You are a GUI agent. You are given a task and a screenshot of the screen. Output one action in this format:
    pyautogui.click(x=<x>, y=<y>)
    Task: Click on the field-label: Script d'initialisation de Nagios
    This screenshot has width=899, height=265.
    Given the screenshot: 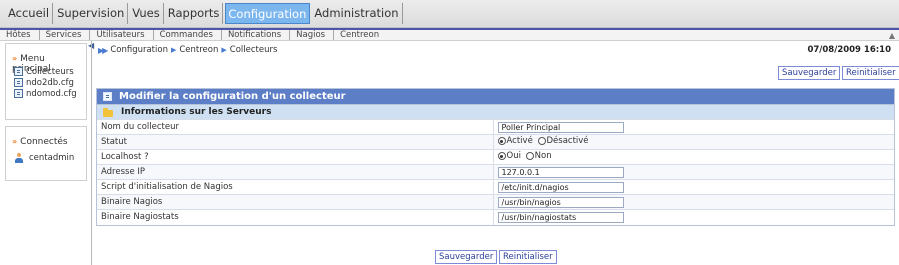 What is the action you would take?
    pyautogui.click(x=295, y=187)
    